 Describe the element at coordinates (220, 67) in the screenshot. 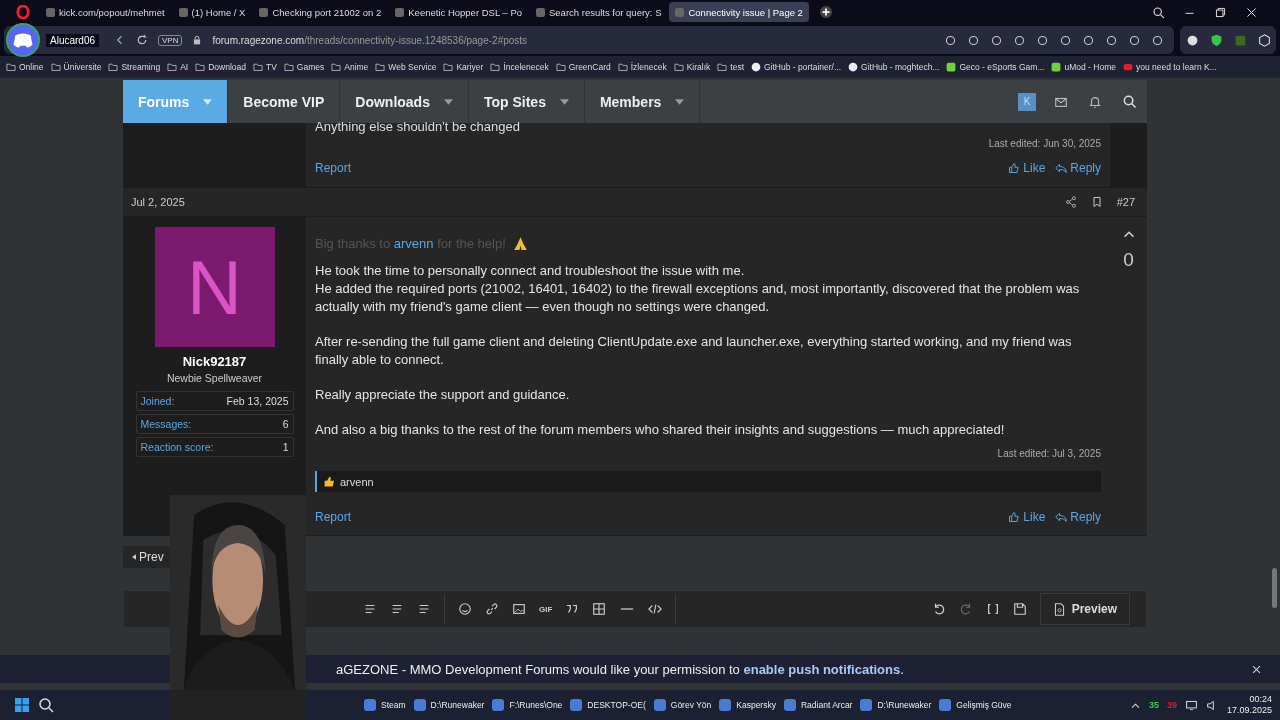

I see `bookmark: Download` at that location.